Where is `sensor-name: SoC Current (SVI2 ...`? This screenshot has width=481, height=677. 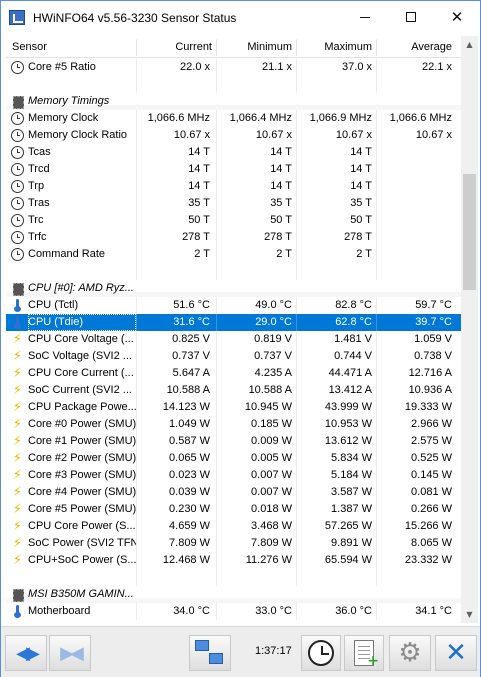
sensor-name: SoC Current (SVI2 ... is located at coordinates (80, 390).